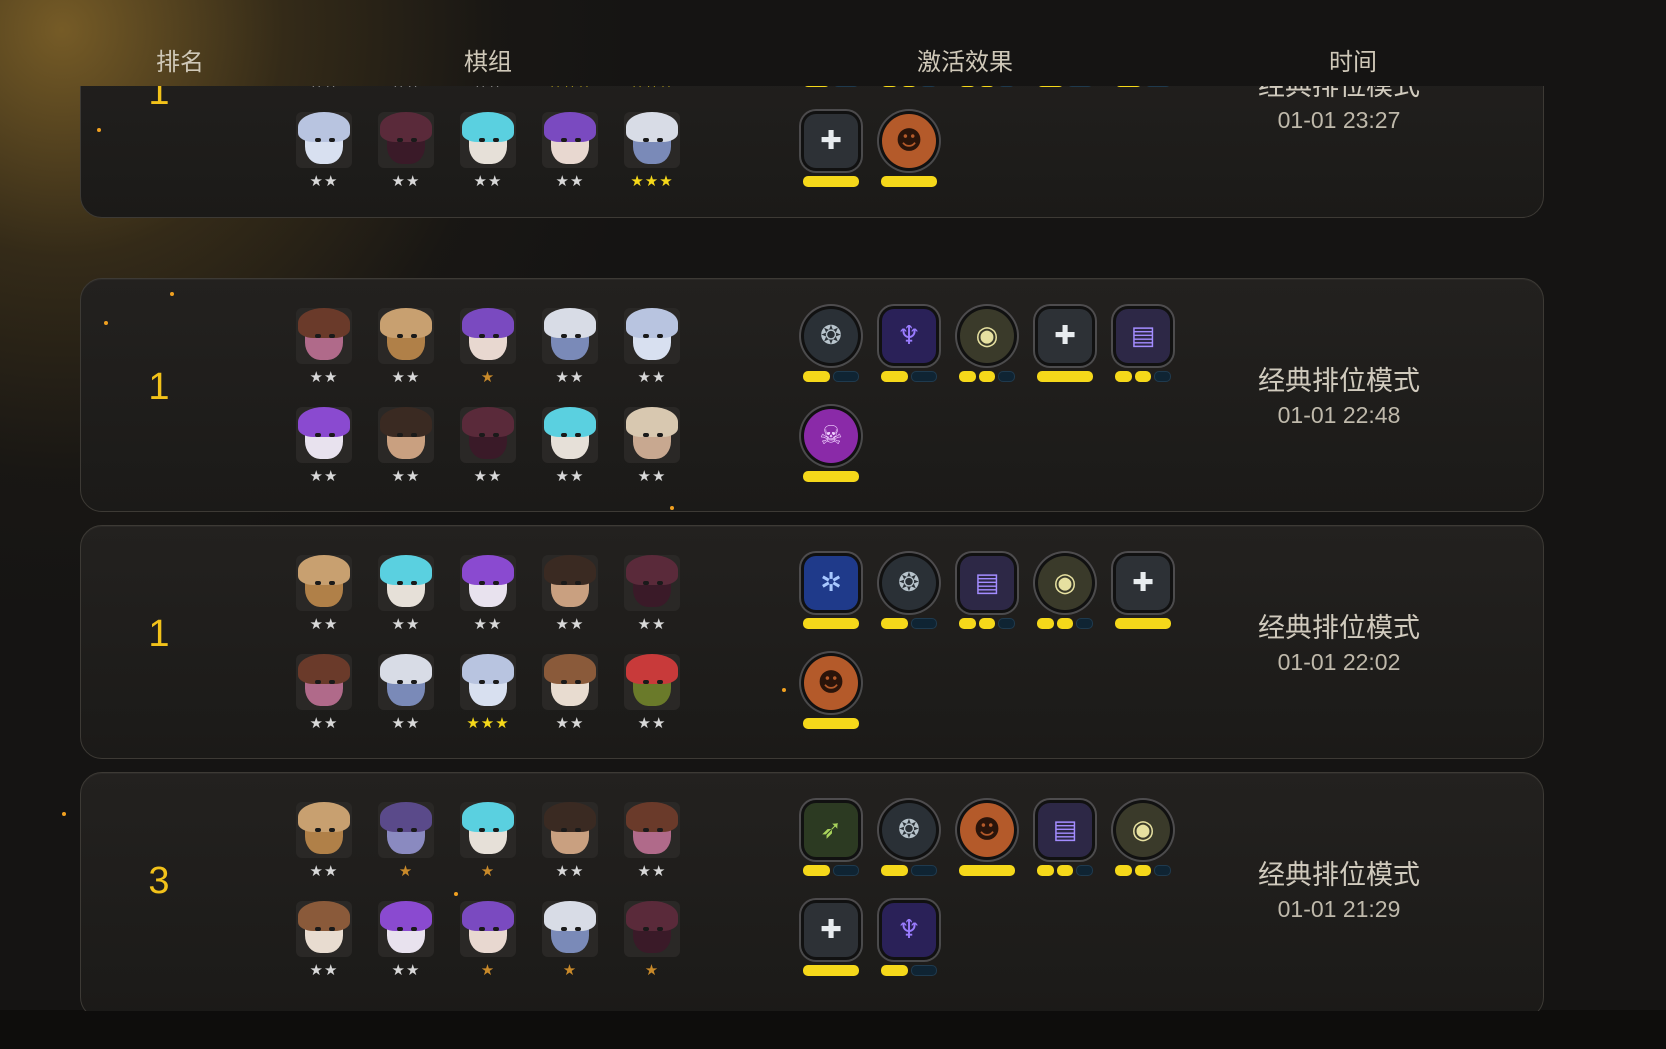 The width and height of the screenshot is (1666, 1049). I want to click on trait-item: ☠, so click(831, 449).